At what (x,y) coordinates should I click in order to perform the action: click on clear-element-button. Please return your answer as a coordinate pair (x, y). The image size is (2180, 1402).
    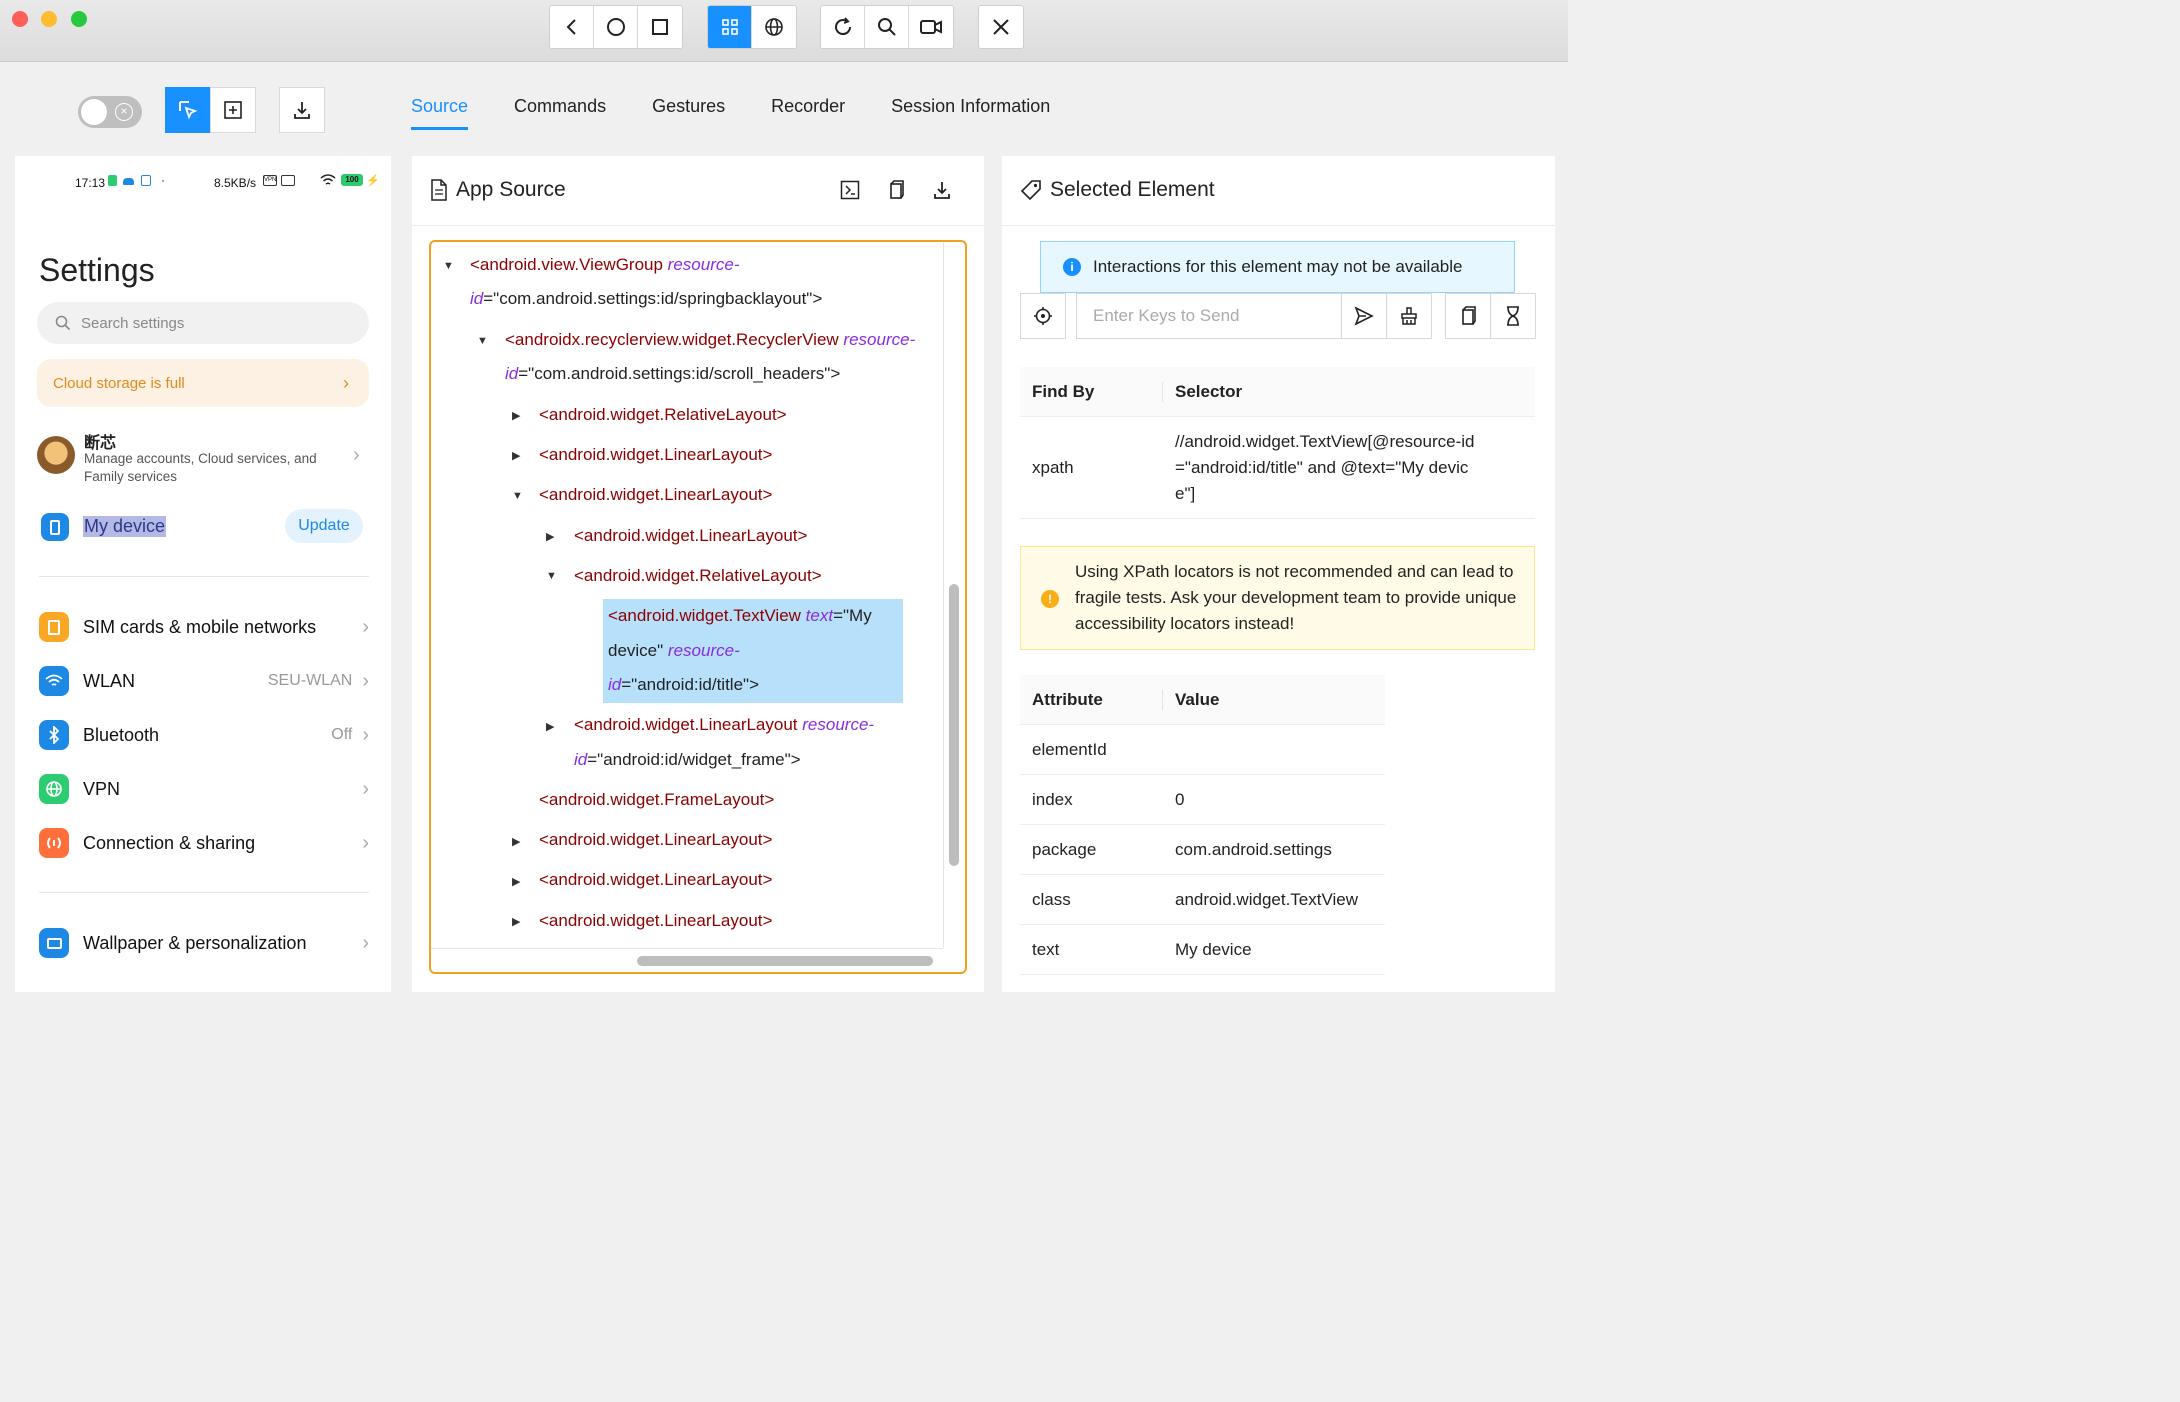
    Looking at the image, I should click on (1409, 316).